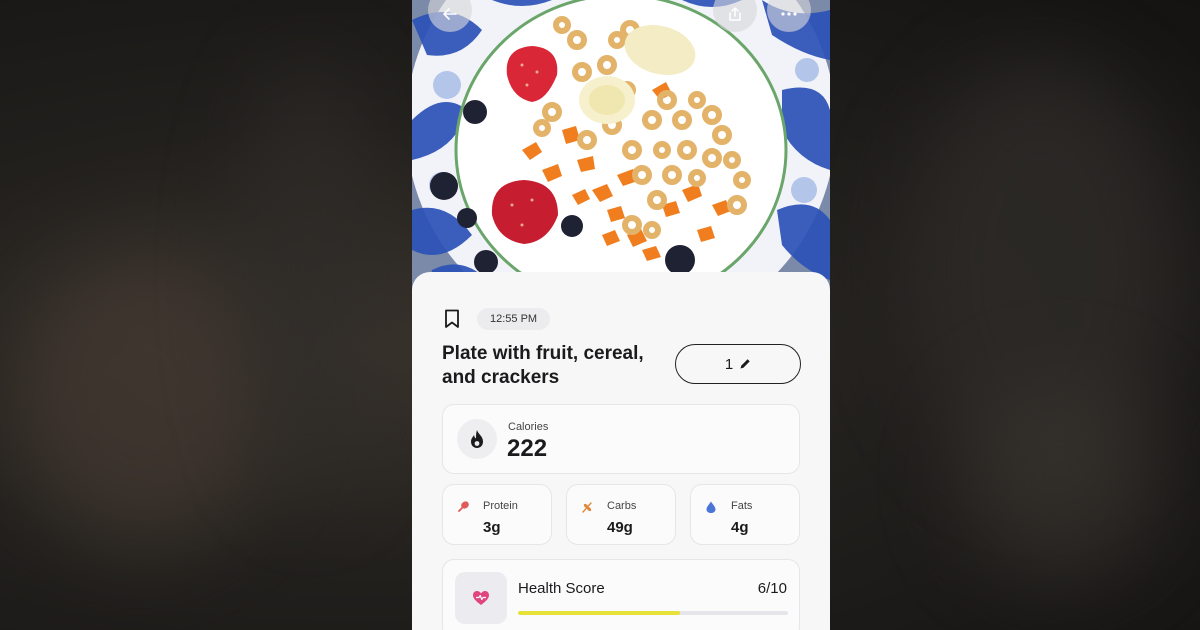  I want to click on wheat-icon, so click(587, 507).